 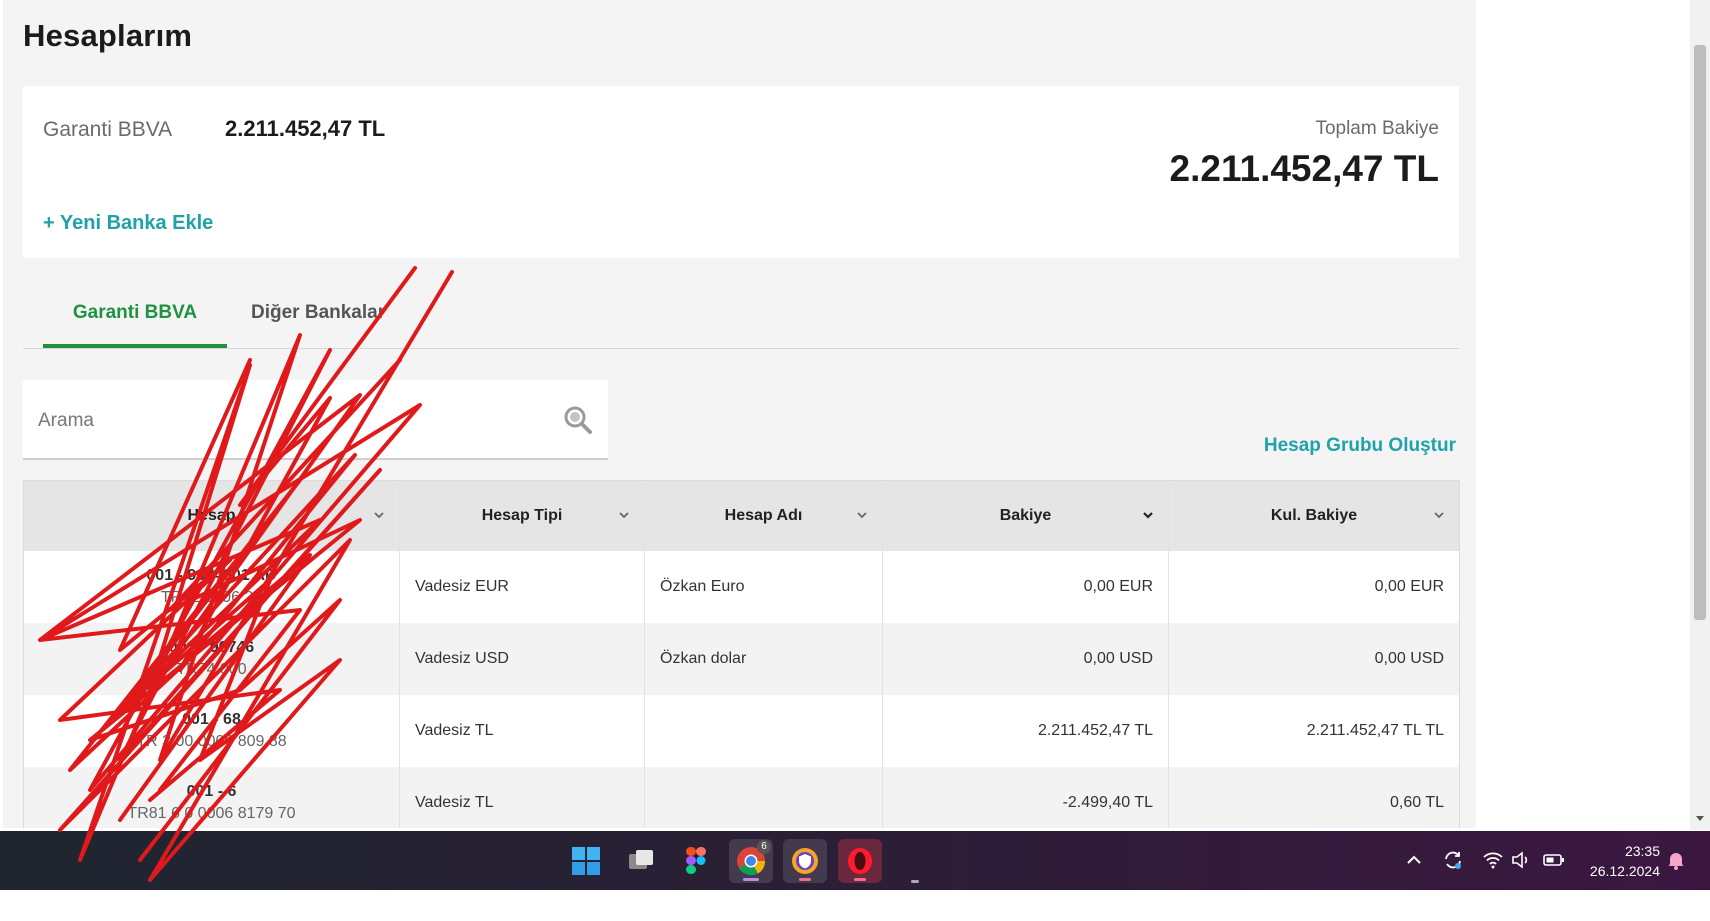 What do you see at coordinates (108, 129) in the screenshot?
I see `summary-bank-name: Garanti BBVA` at bounding box center [108, 129].